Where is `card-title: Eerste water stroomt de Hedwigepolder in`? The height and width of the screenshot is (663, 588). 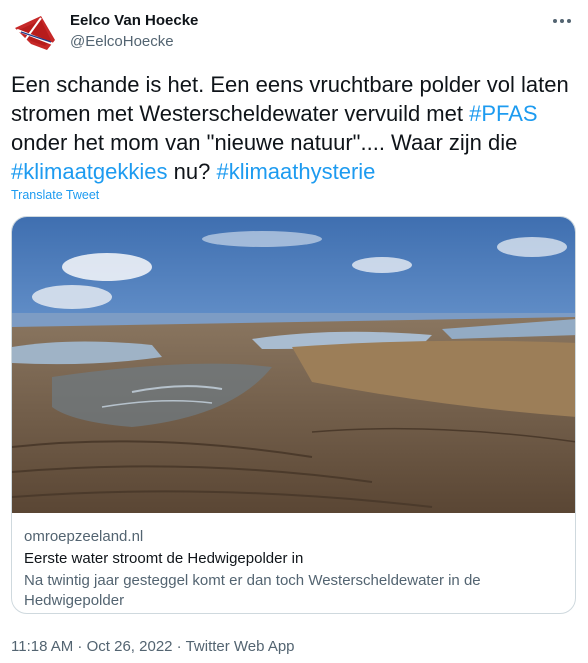
card-title: Eerste water stroomt de Hedwigepolder in is located at coordinates (164, 558).